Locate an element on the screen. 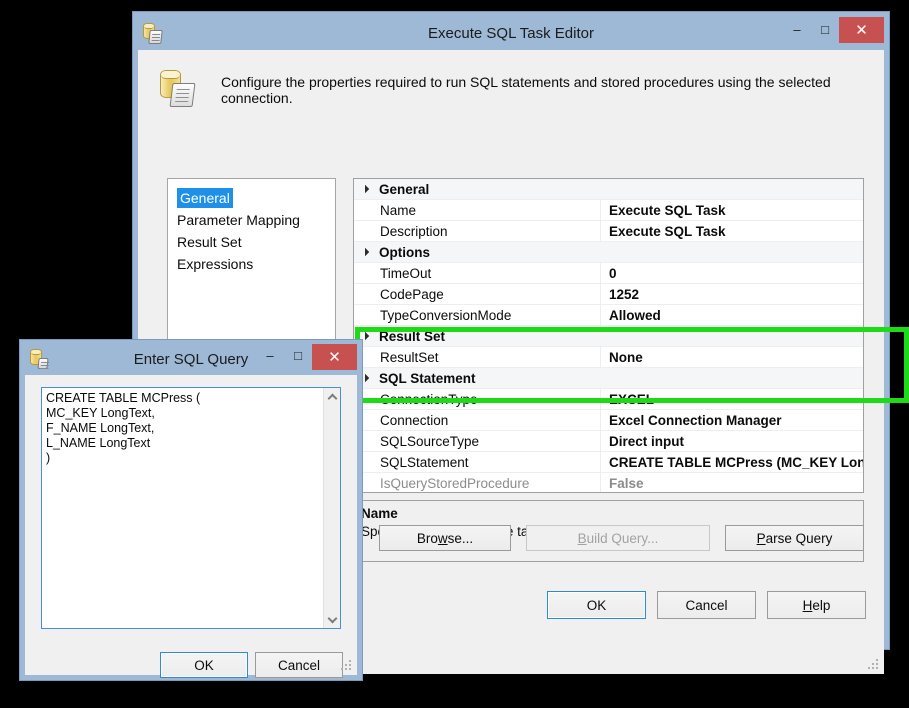 Image resolution: width=909 pixels, height=708 pixels. help-button-label: Help is located at coordinates (816, 605).